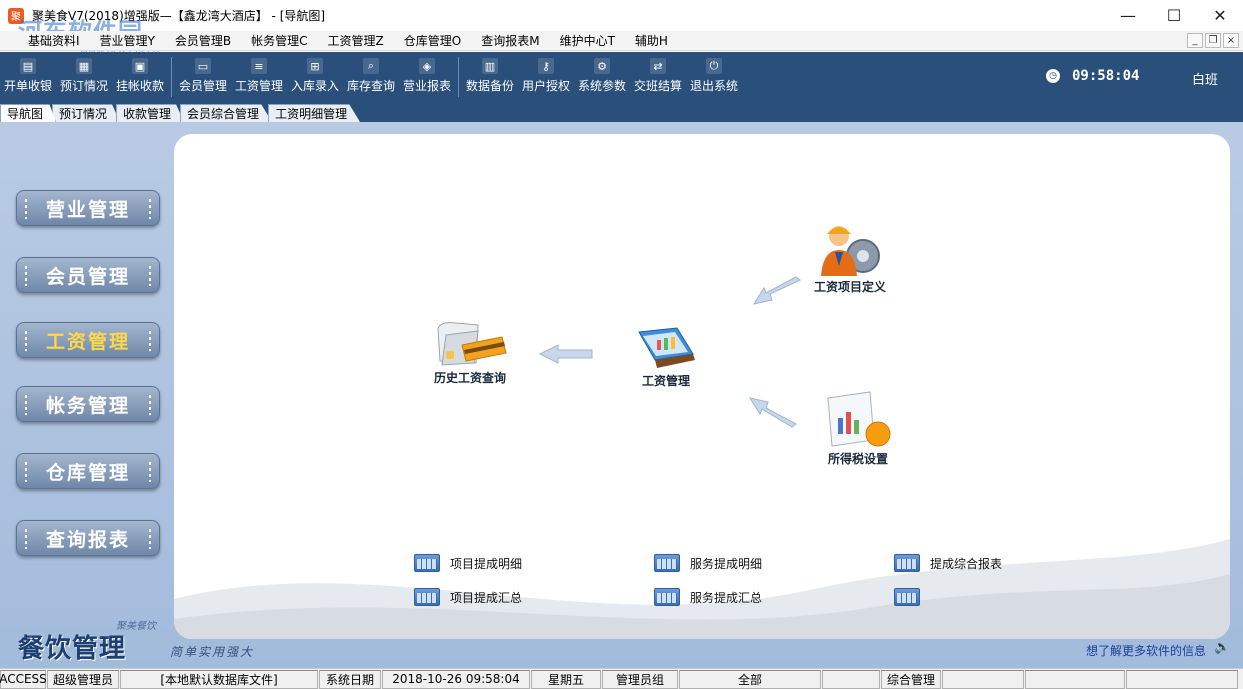 The image size is (1243, 689). Describe the element at coordinates (179, 16) in the screenshot. I see `window-title: 聚美食V7(2018)增强版—【鑫龙湾大酒店】 - [导航图]` at that location.